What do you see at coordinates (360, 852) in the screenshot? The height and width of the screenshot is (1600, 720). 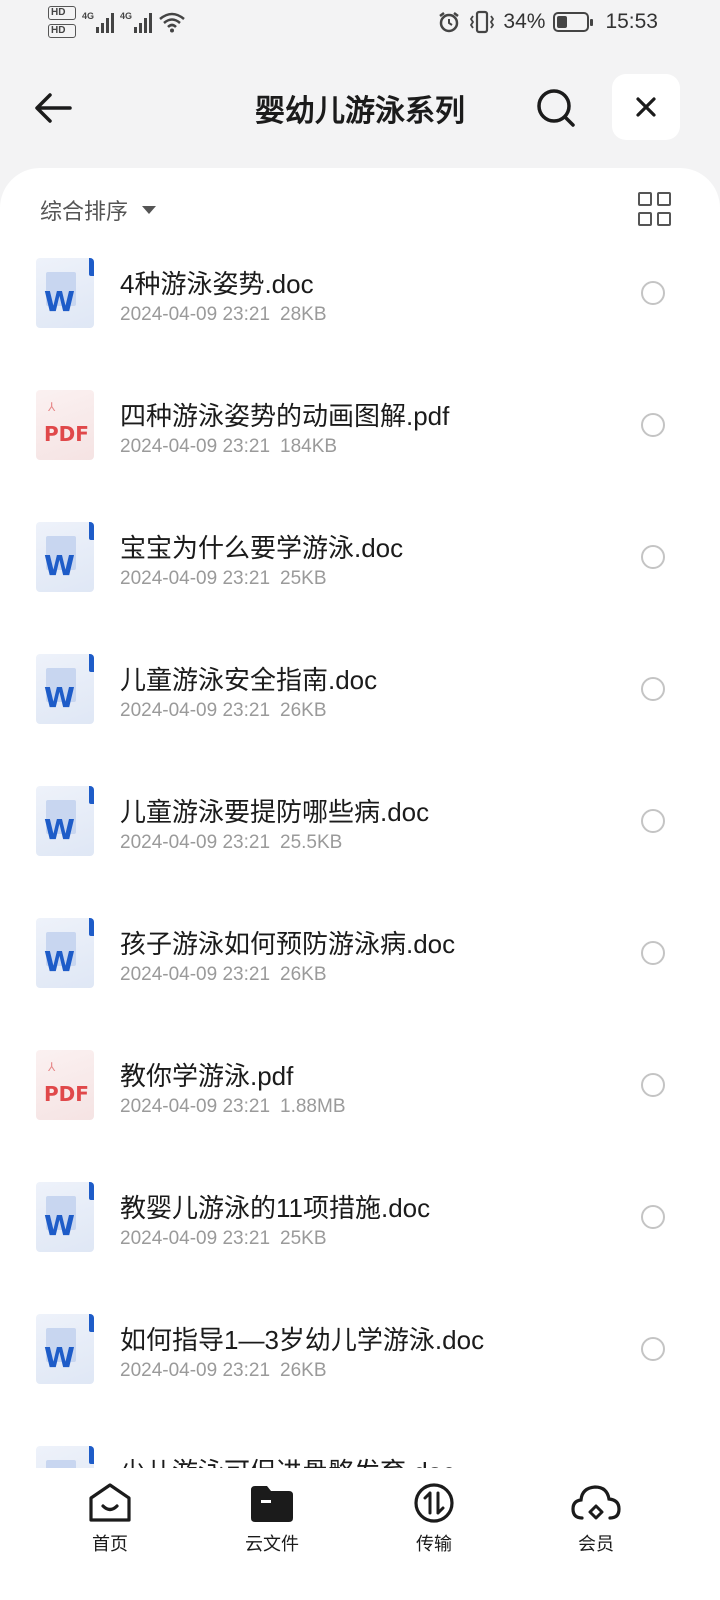 I see `file-row: W 儿童游泳要提防哪些病.doc 2024-04-09 23:21 25.5KB` at bounding box center [360, 852].